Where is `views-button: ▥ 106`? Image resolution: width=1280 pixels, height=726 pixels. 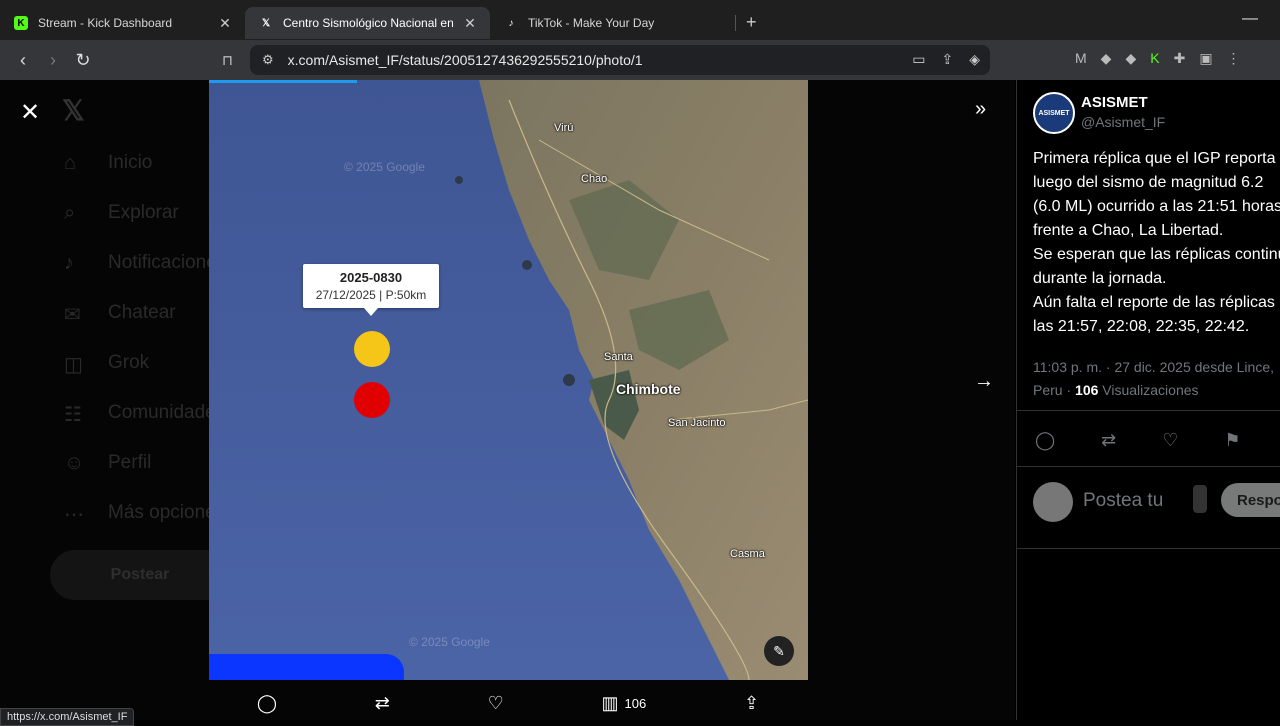
views-button: ▥ 106 is located at coordinates (624, 703).